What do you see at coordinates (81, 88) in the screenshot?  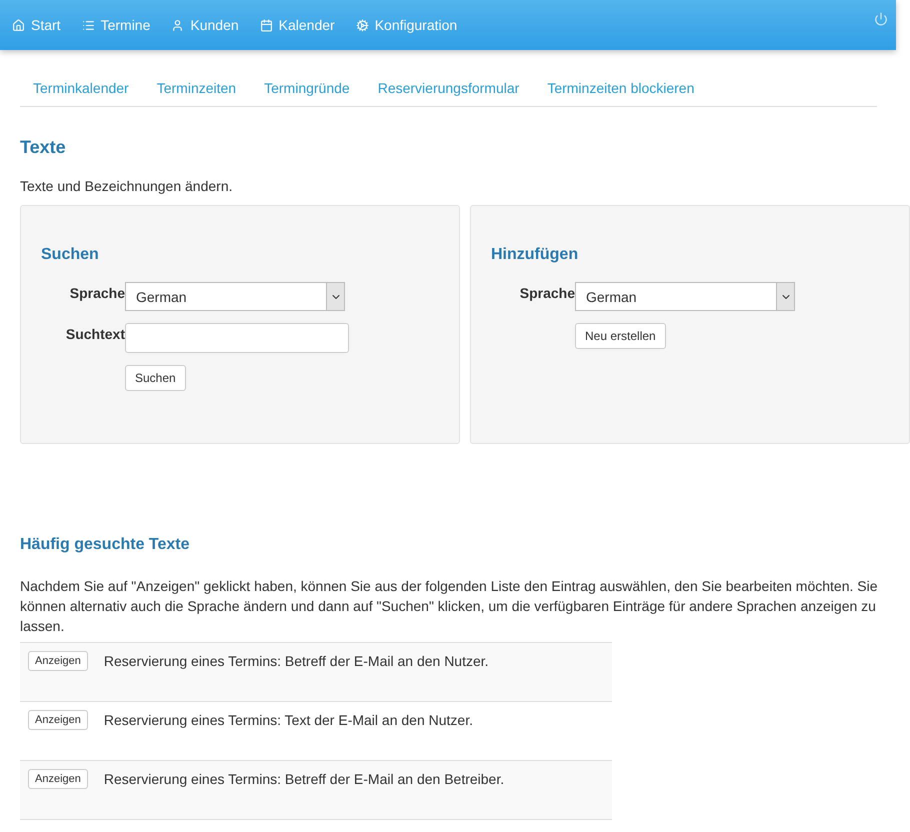 I see `sub-nav-link: Terminkalender` at bounding box center [81, 88].